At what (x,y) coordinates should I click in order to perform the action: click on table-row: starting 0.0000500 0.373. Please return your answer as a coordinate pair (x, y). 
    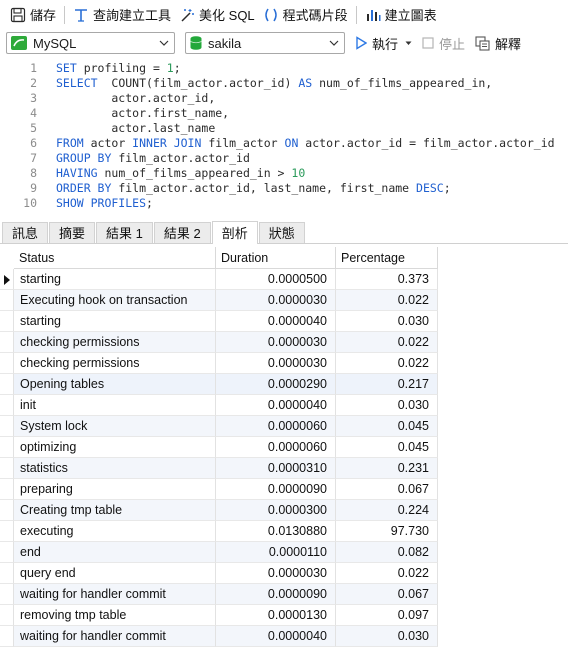
    Looking at the image, I should click on (219, 279).